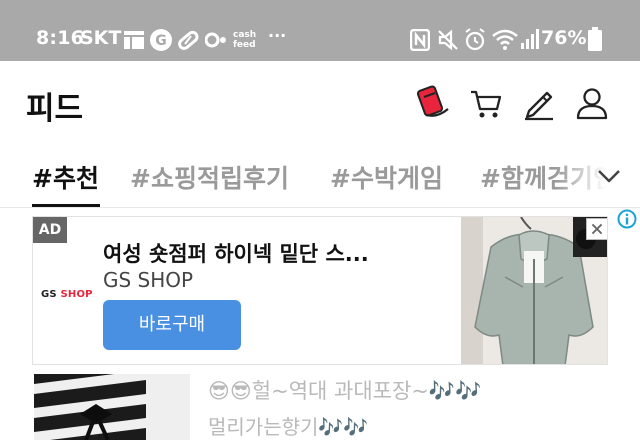 The image size is (640, 440). What do you see at coordinates (627, 219) in the screenshot?
I see `info-icon` at bounding box center [627, 219].